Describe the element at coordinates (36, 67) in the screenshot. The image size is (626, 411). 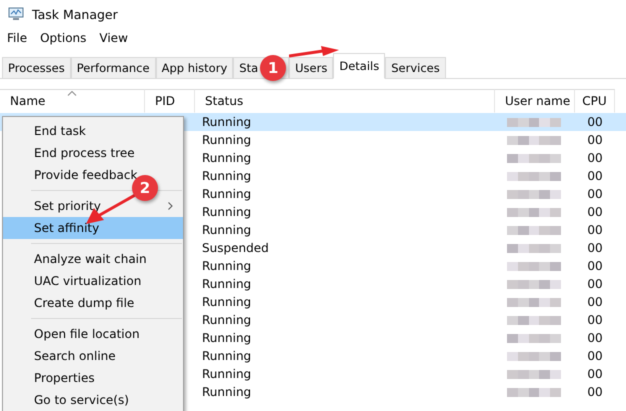
I see `tab: Processes` at that location.